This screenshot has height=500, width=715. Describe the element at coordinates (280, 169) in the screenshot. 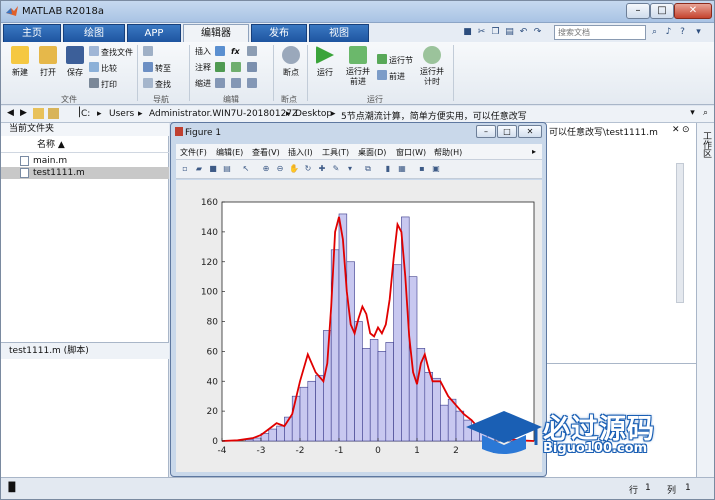

I see `zoom-out-icon: ⊖` at that location.